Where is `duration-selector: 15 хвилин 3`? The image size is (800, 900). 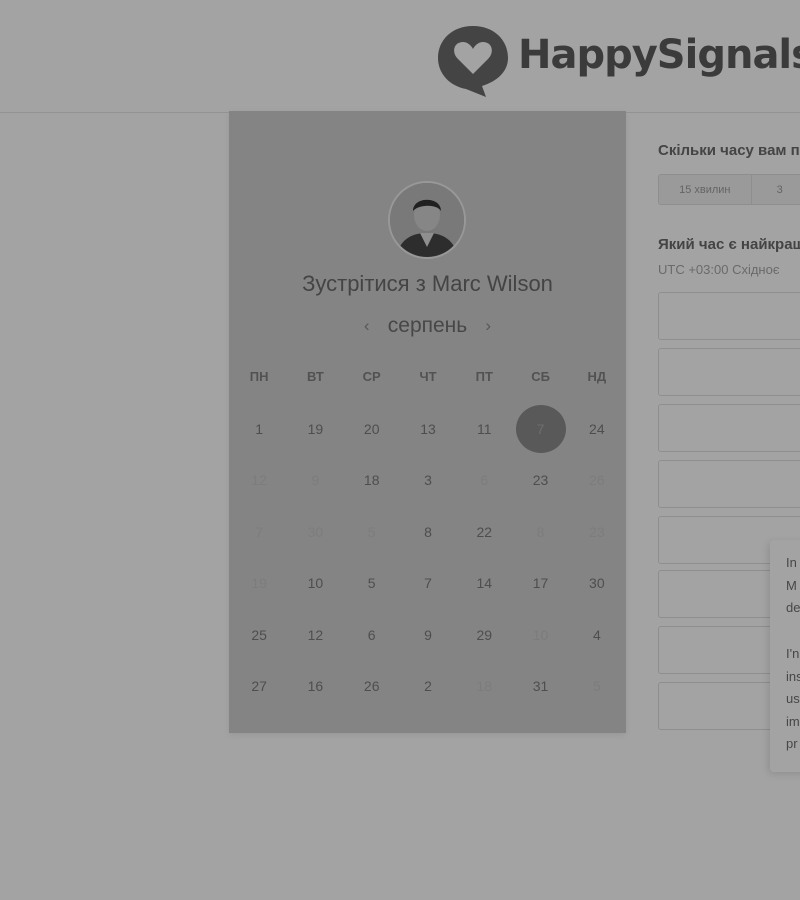
duration-selector: 15 хвилин 3 is located at coordinates (729, 189).